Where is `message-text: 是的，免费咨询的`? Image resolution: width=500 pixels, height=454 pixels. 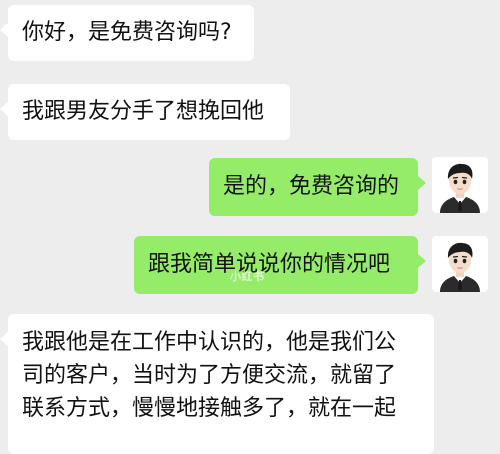 message-text: 是的，免费咨询的 is located at coordinates (311, 186).